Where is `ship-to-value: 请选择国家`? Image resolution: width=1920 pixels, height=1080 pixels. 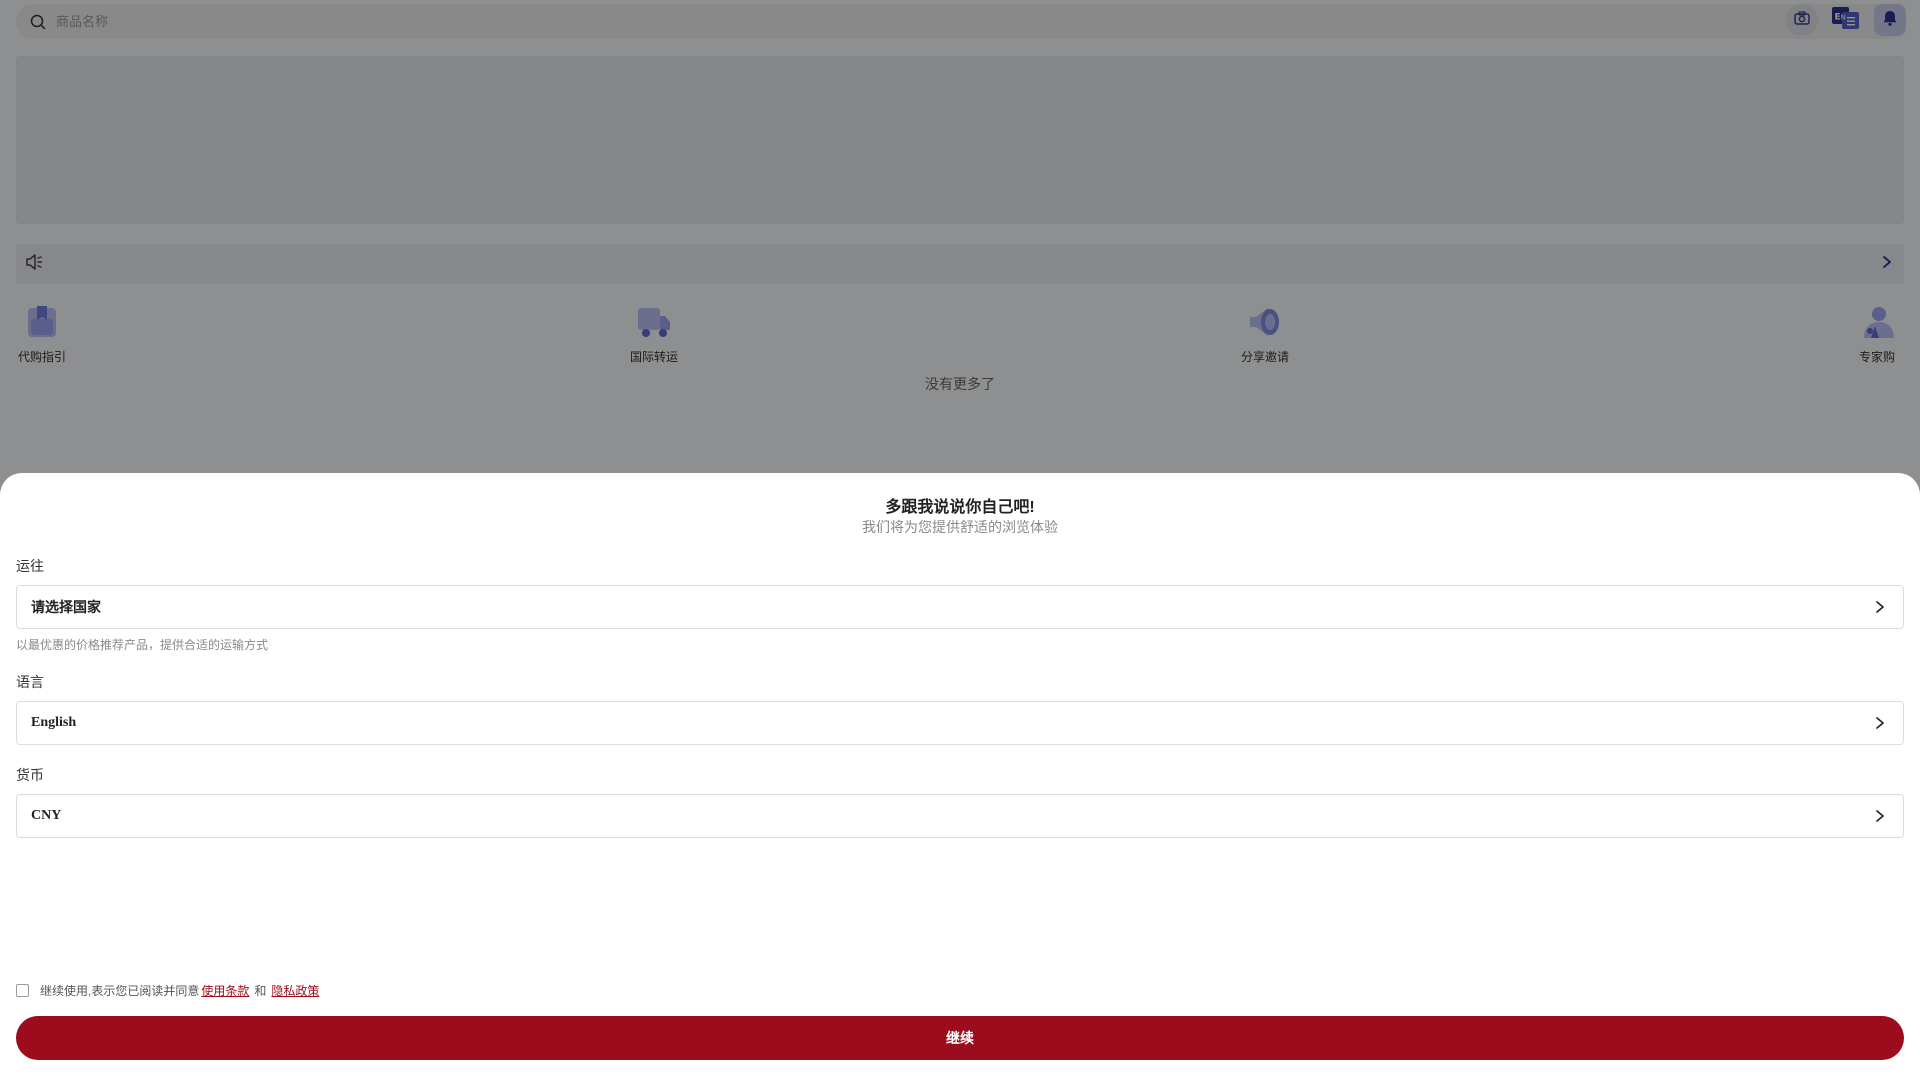 ship-to-value: 请选择国家 is located at coordinates (66, 608).